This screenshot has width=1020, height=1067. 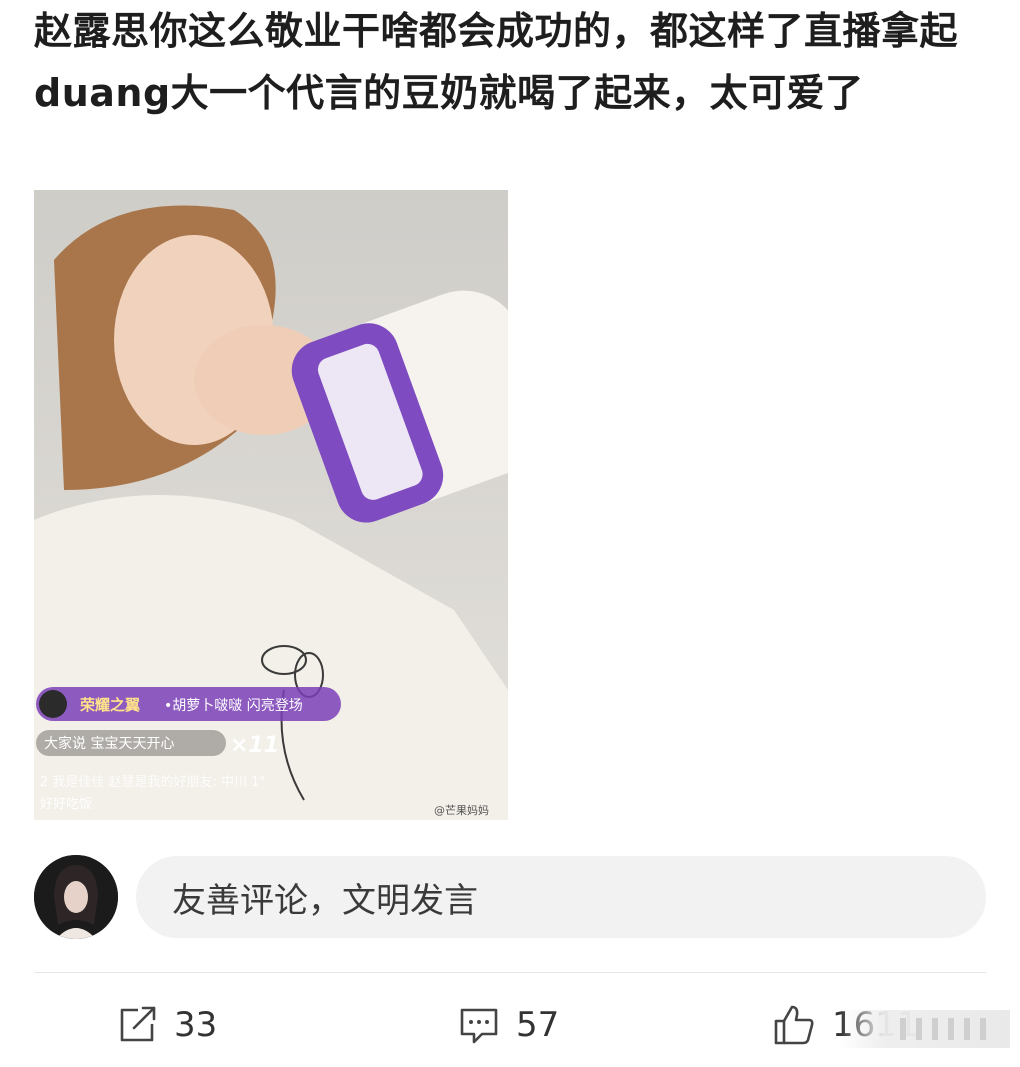 What do you see at coordinates (138, 1024) in the screenshot?
I see `repost-icon` at bounding box center [138, 1024].